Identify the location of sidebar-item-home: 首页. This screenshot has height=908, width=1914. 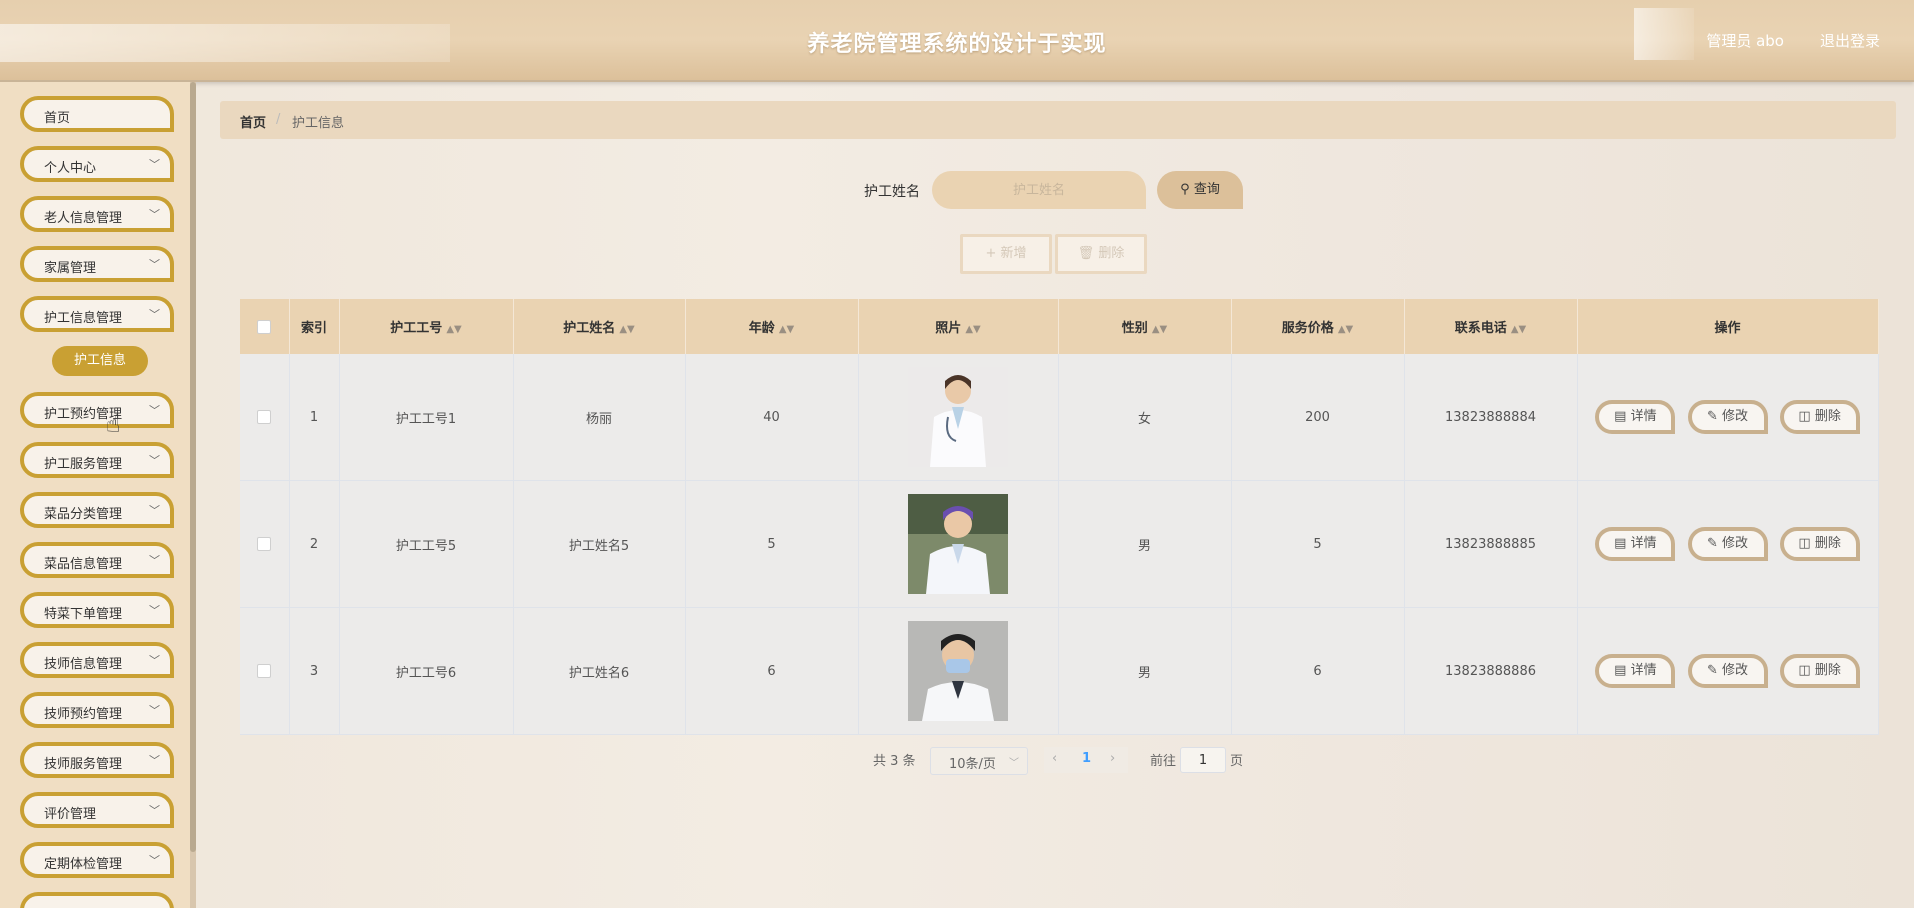
(97, 114).